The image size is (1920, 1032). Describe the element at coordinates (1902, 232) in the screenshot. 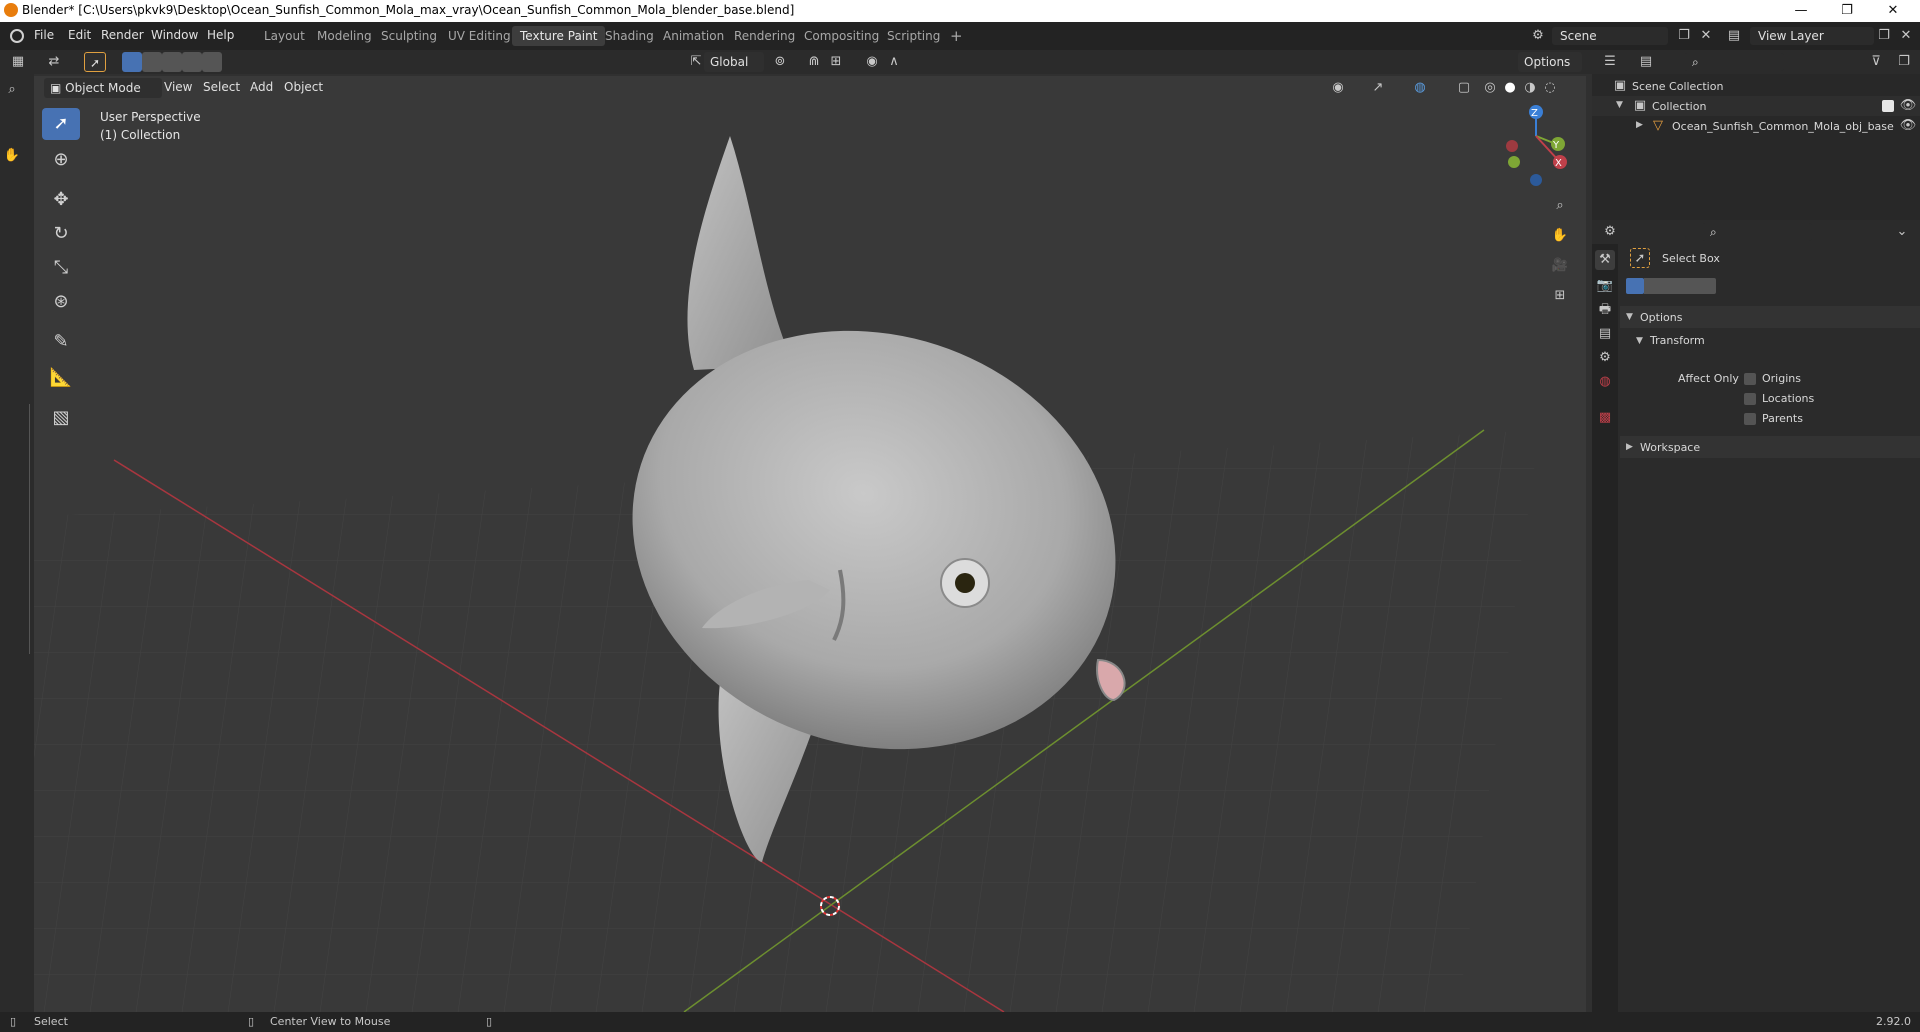

I see `properties-options-icon: ⌄` at that location.